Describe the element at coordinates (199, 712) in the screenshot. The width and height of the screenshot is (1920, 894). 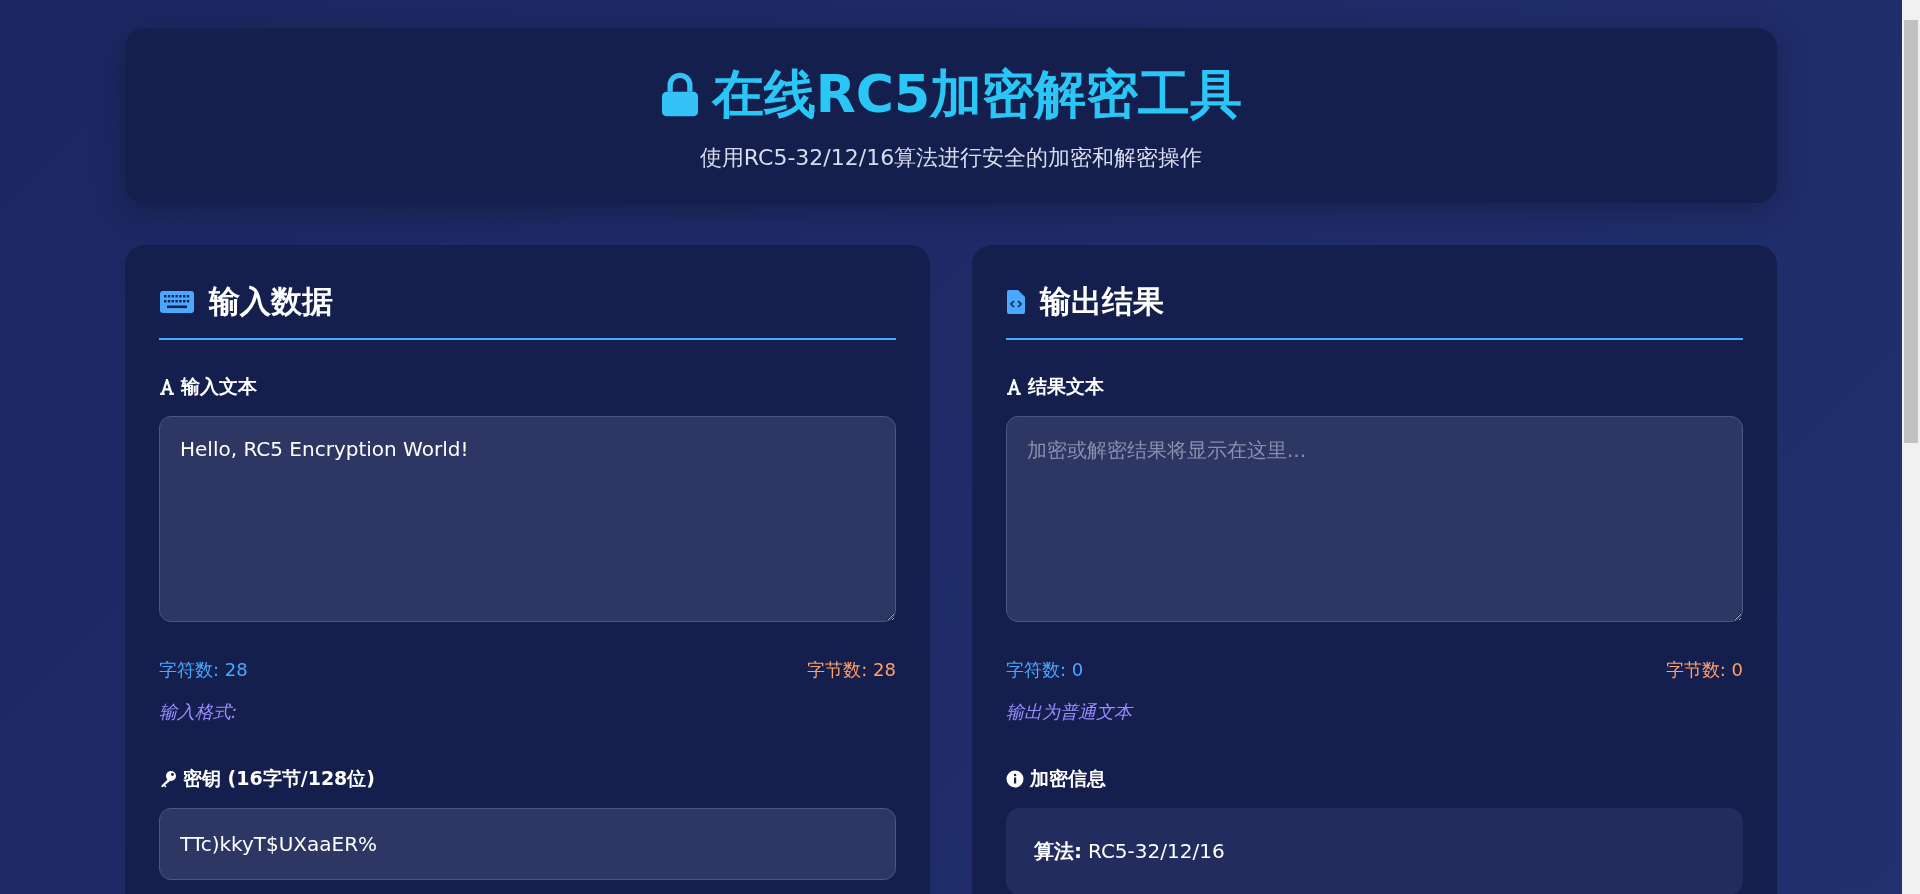
I see `format-note: 输入格式:` at that location.